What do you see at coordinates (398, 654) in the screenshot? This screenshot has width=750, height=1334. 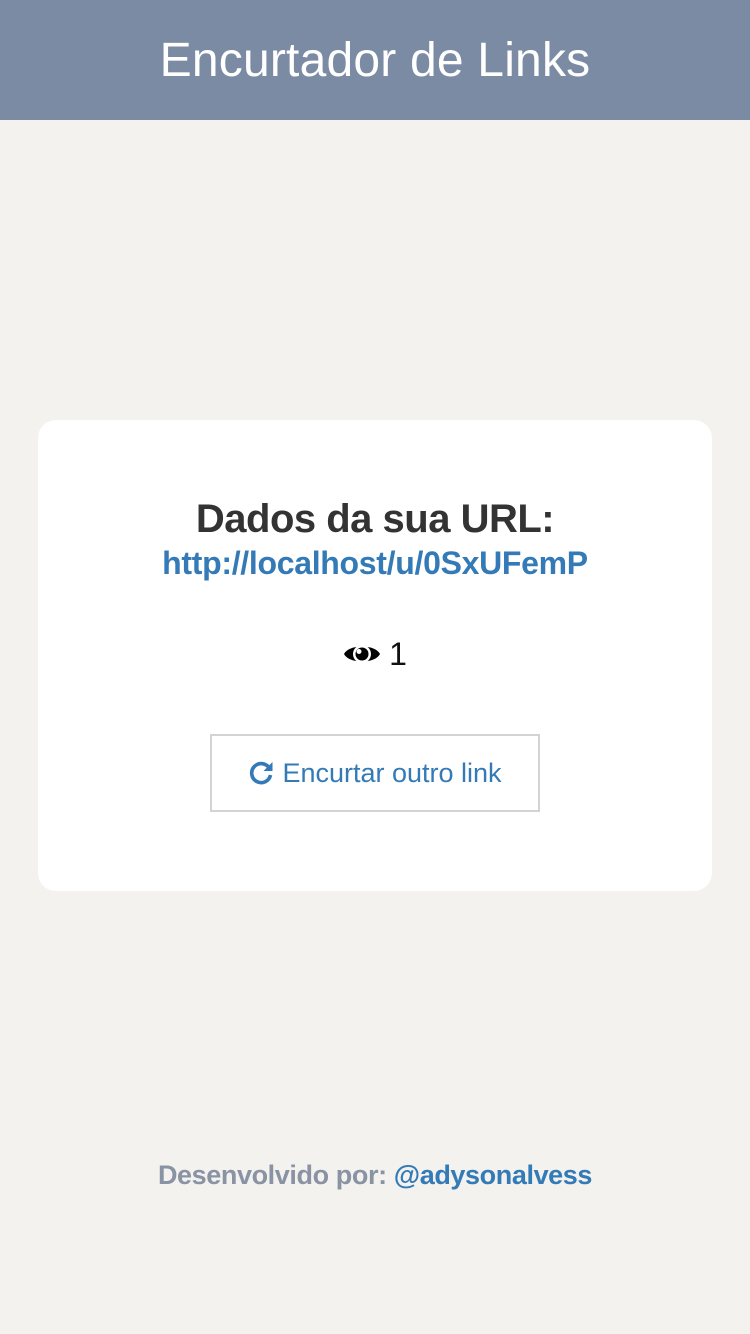 I see `views-count: 1` at bounding box center [398, 654].